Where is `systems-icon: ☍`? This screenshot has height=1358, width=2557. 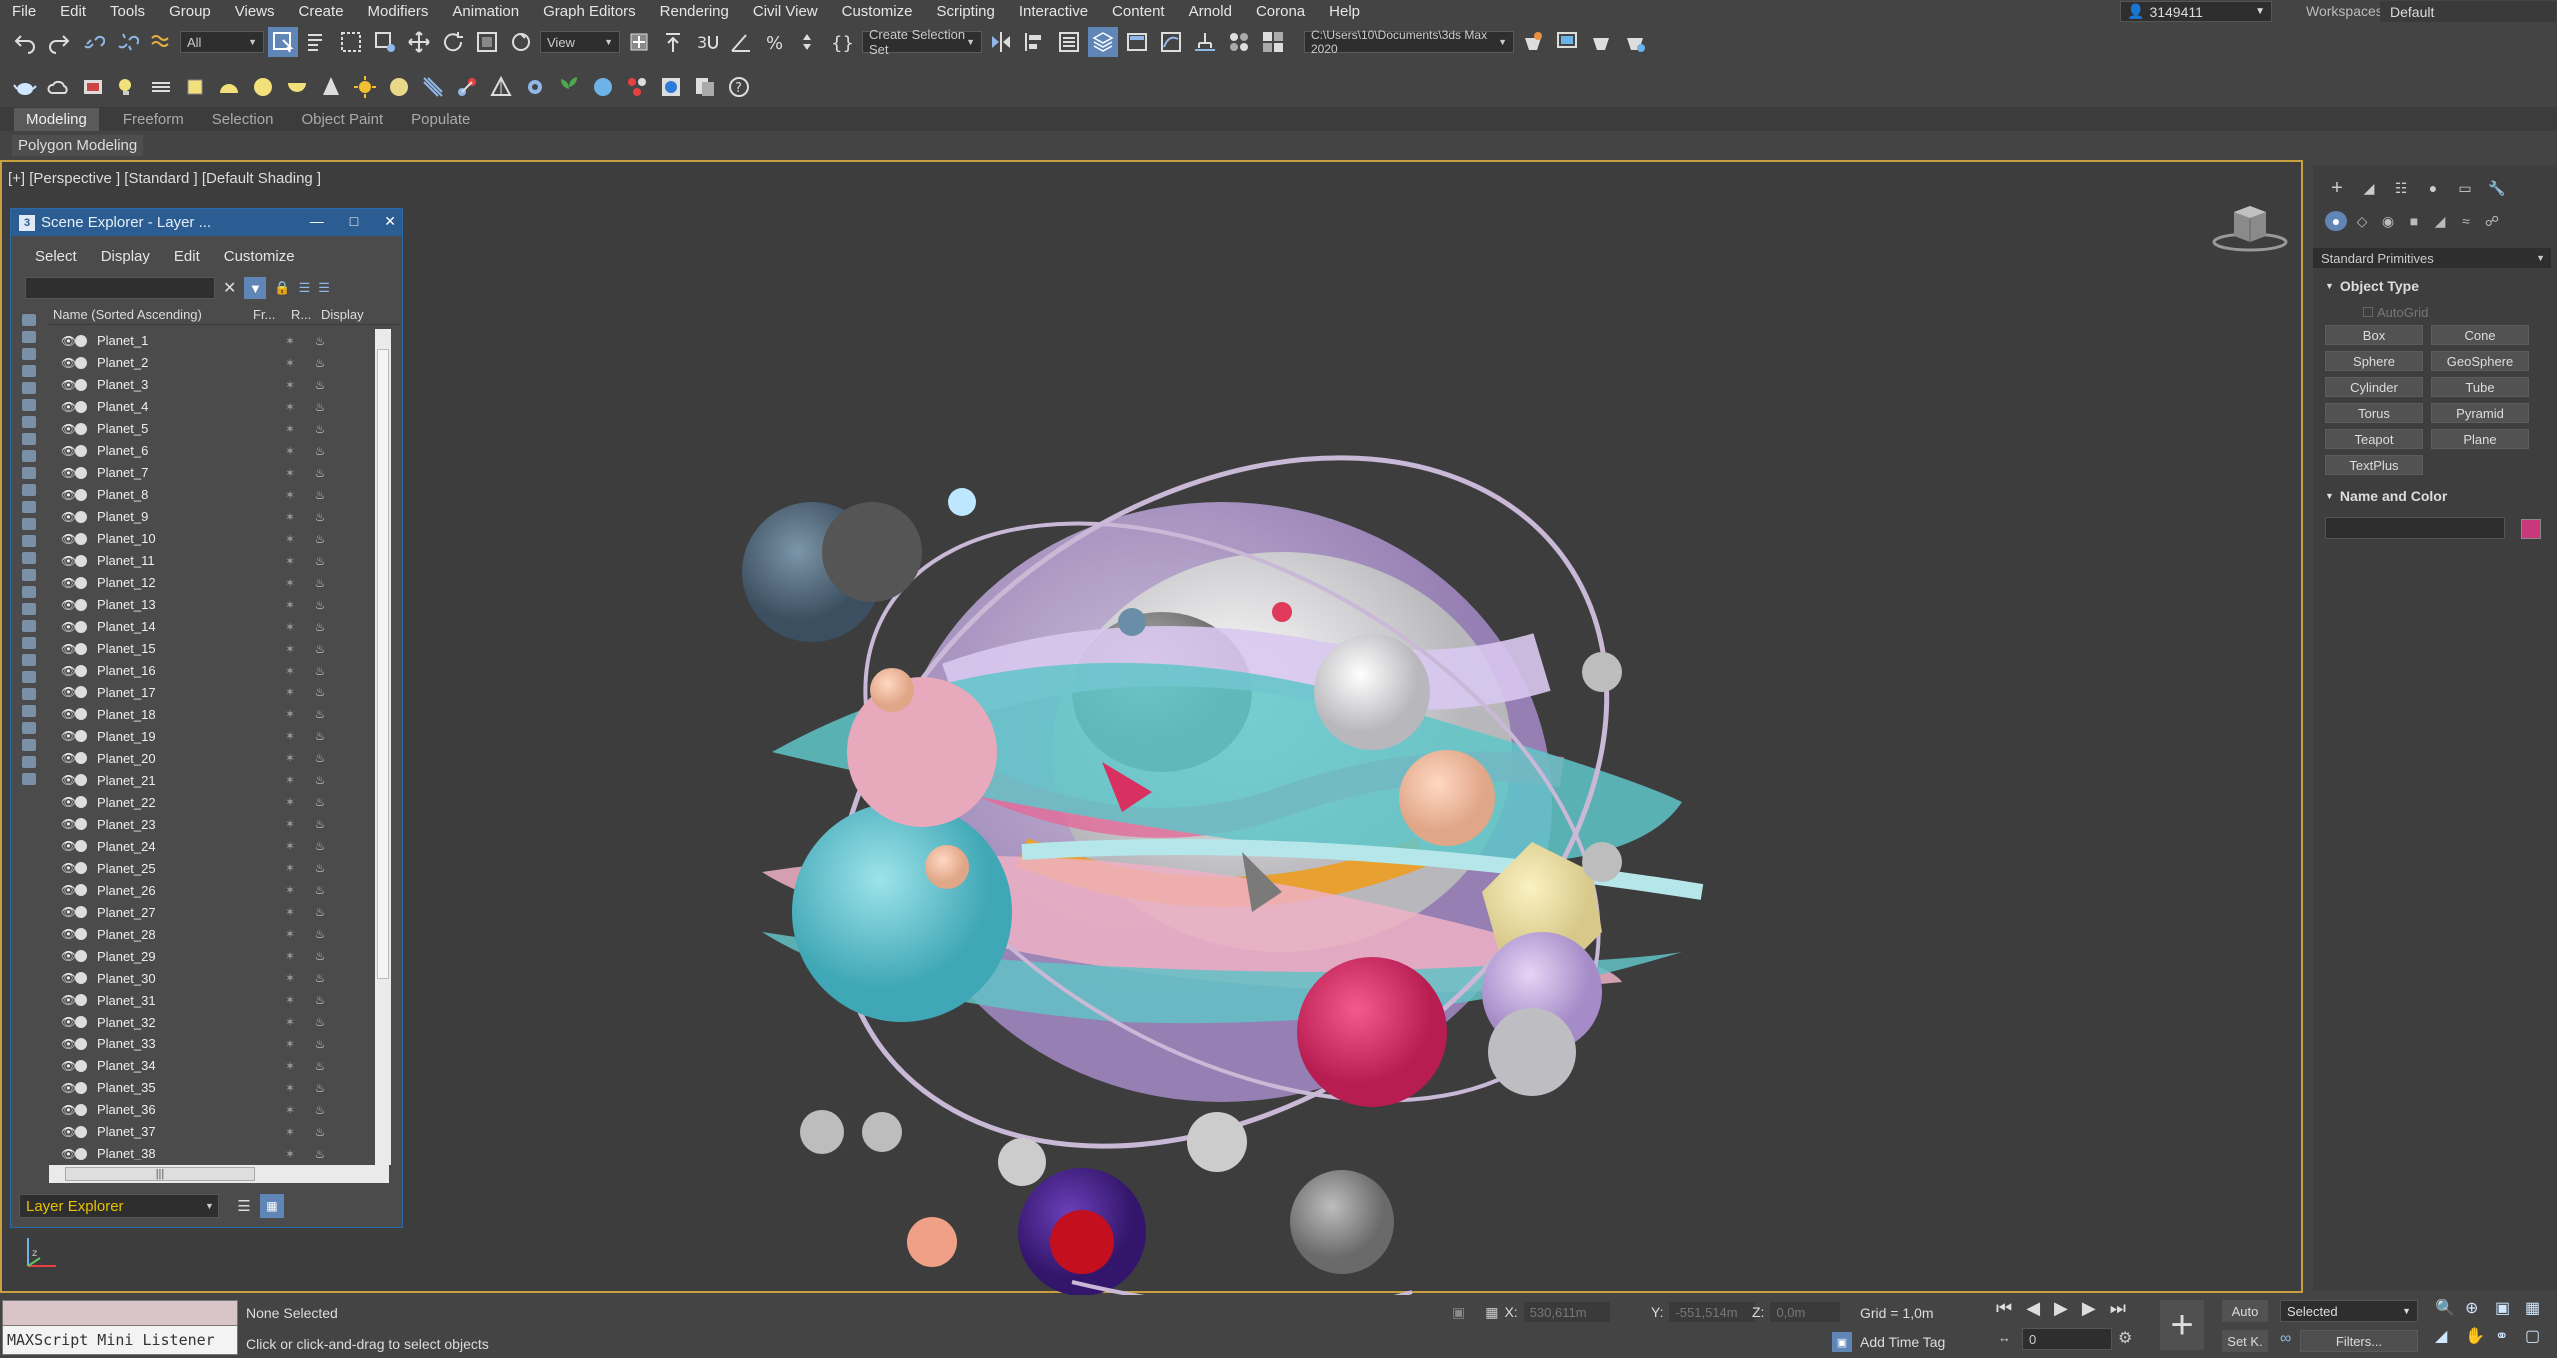 systems-icon: ☍ is located at coordinates (2492, 221).